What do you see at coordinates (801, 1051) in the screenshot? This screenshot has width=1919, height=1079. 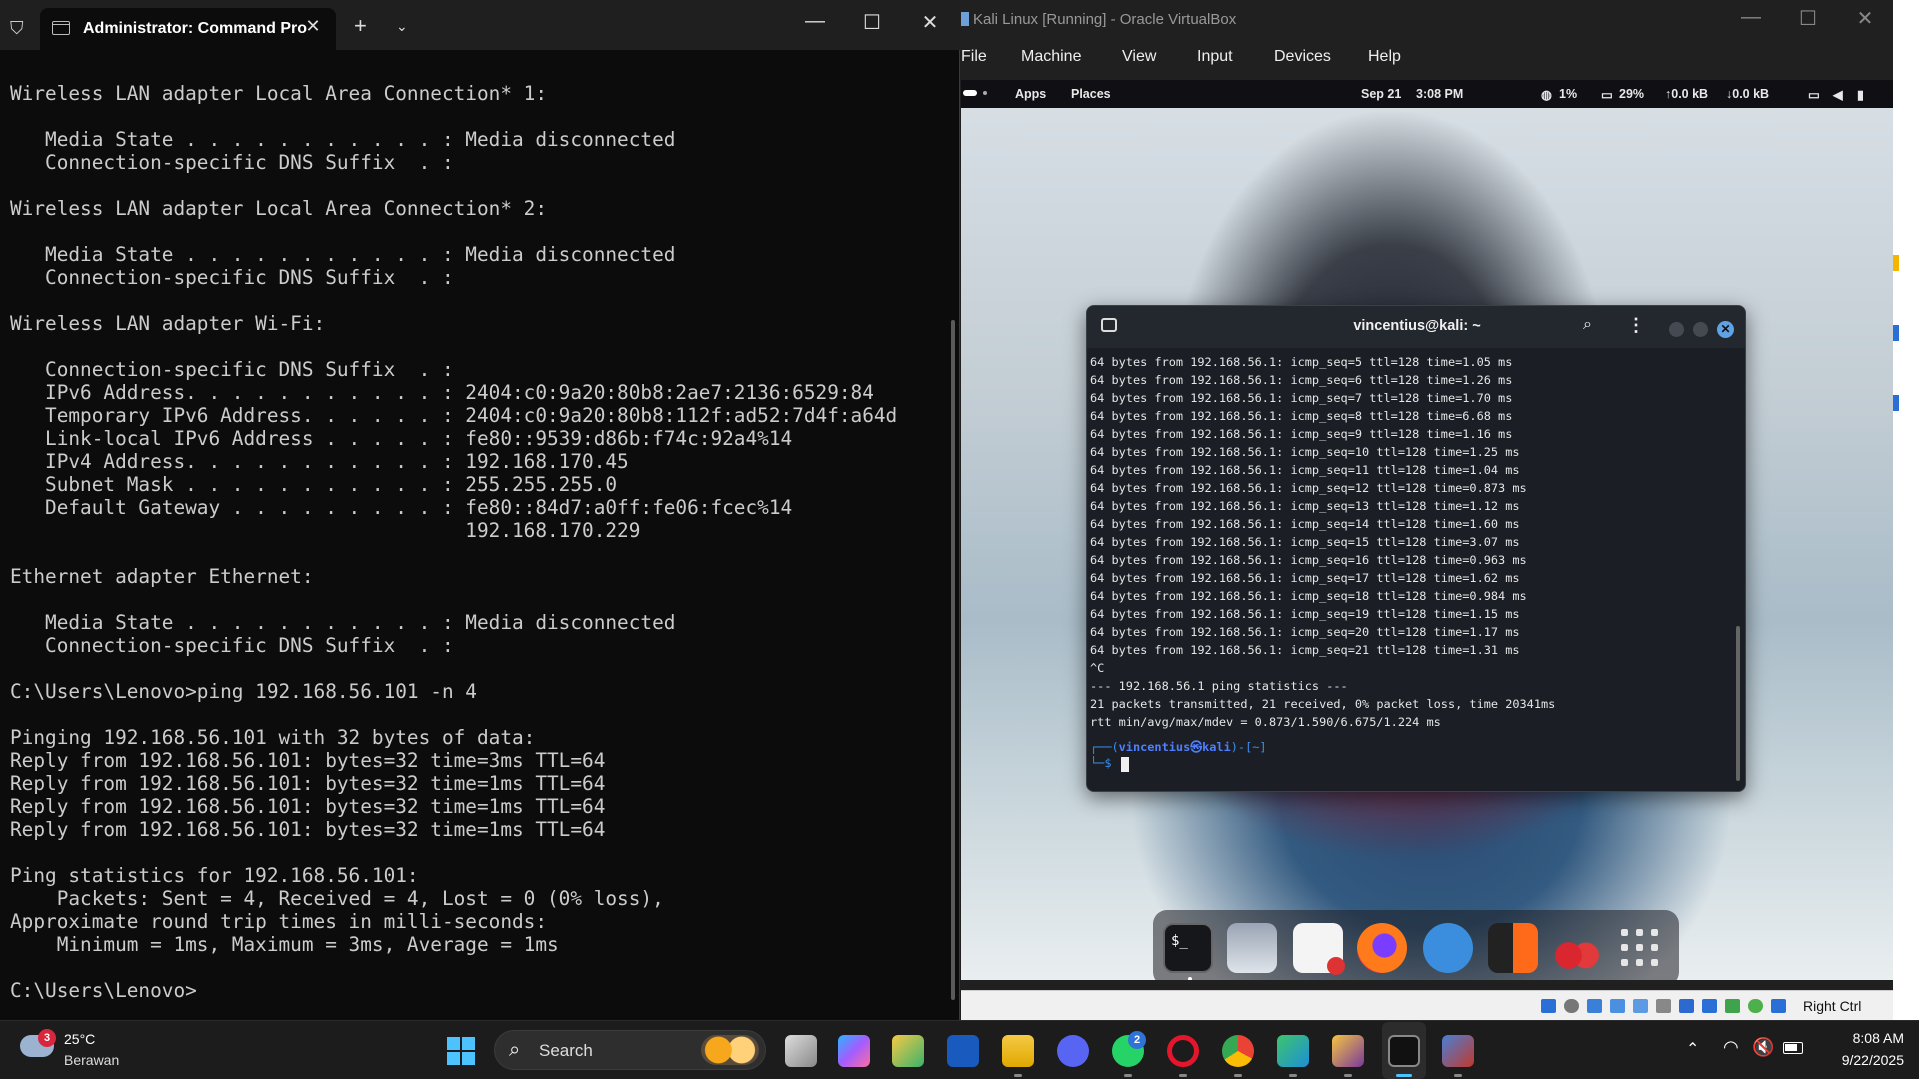 I see `task-view-icon` at bounding box center [801, 1051].